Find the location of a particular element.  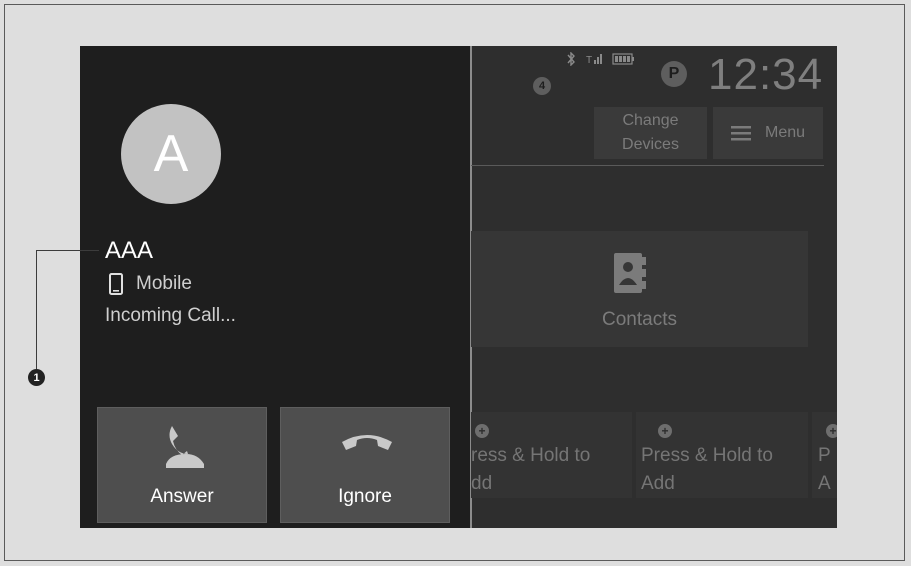

speed-dial-tile-2: + Press & Hold to Add is located at coordinates (722, 455).